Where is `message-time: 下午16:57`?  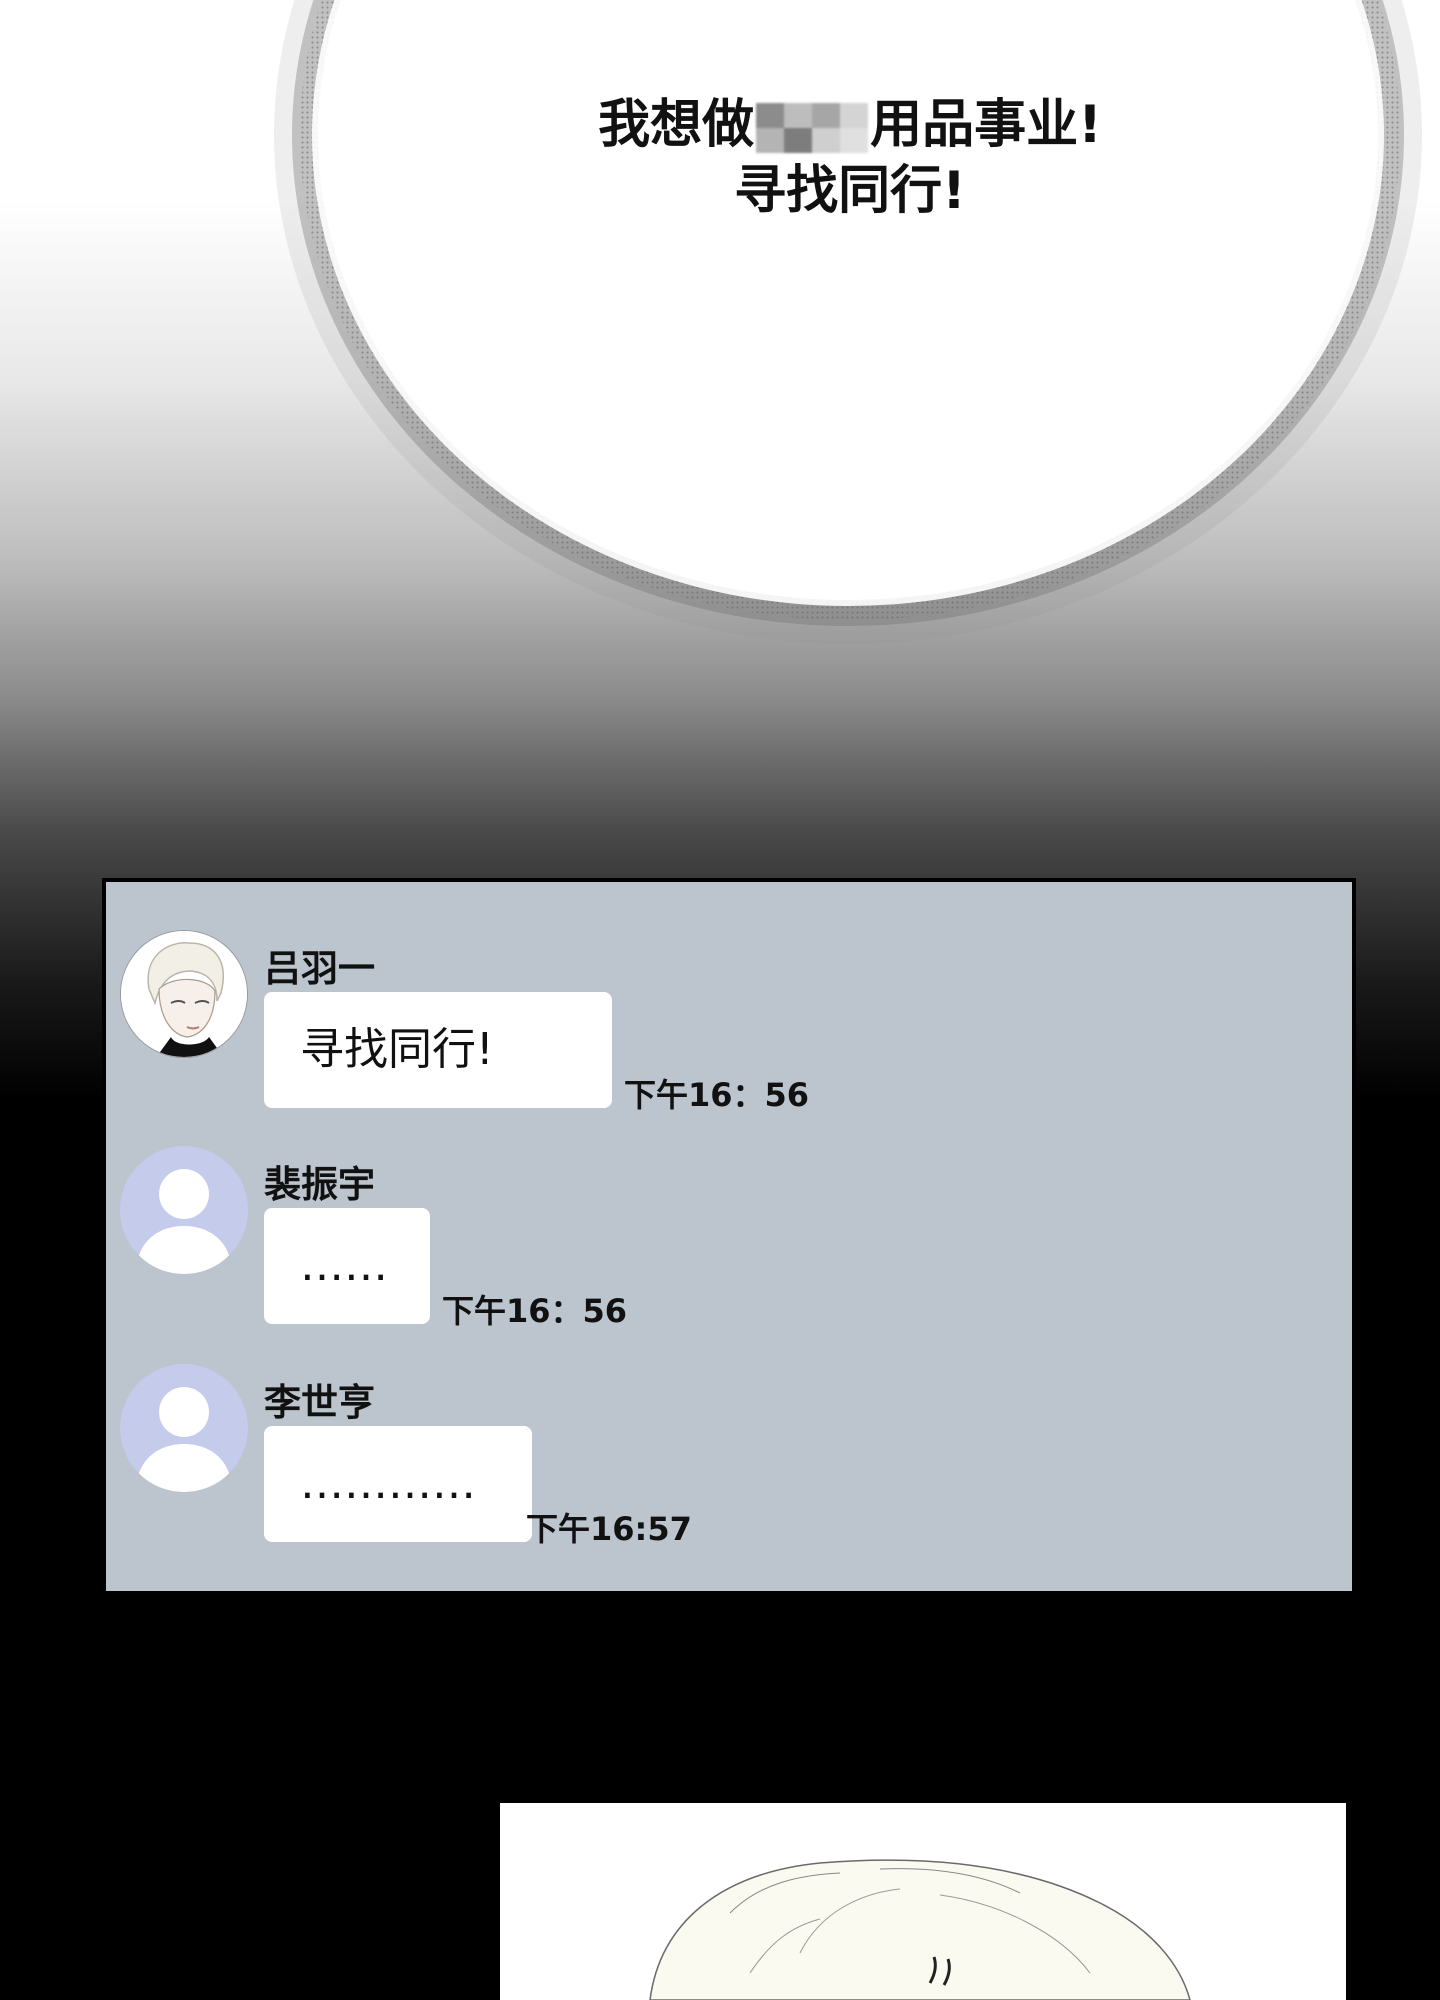 message-time: 下午16:57 is located at coordinates (609, 1529).